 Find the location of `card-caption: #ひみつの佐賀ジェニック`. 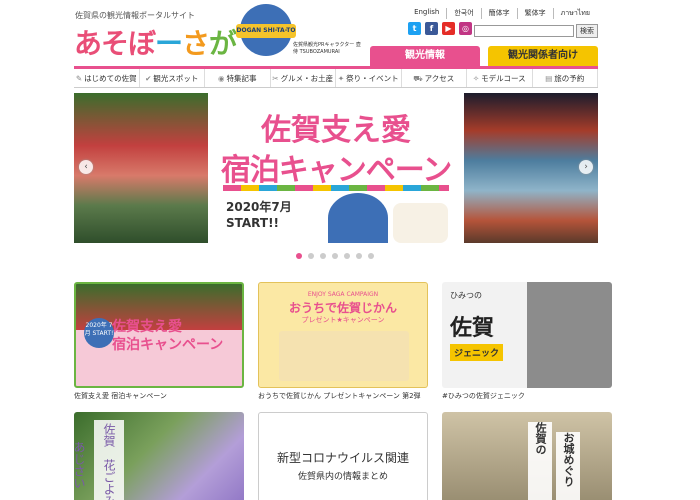

card-caption: #ひみつの佐賀ジェニック is located at coordinates (527, 396).